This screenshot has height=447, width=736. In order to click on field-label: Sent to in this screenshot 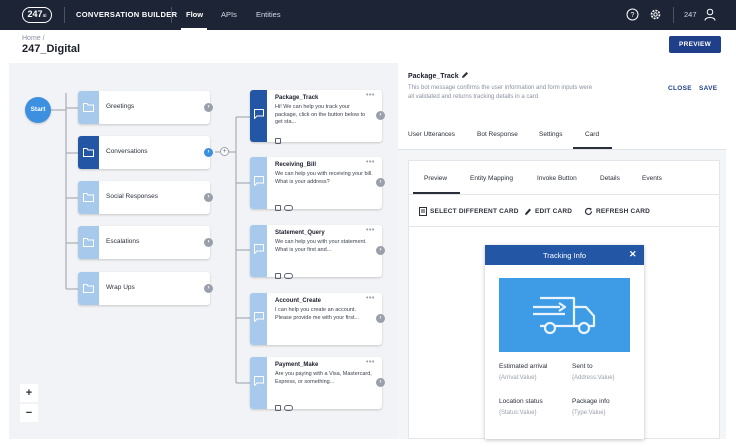, I will do `click(582, 366)`.